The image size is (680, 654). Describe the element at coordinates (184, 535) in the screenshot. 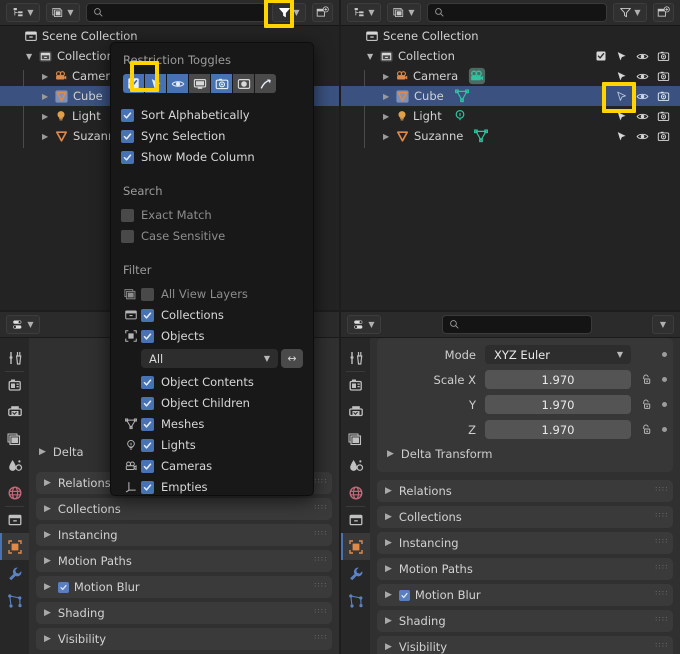

I see `panel-instancing: ▶ Instancing ::::` at that location.